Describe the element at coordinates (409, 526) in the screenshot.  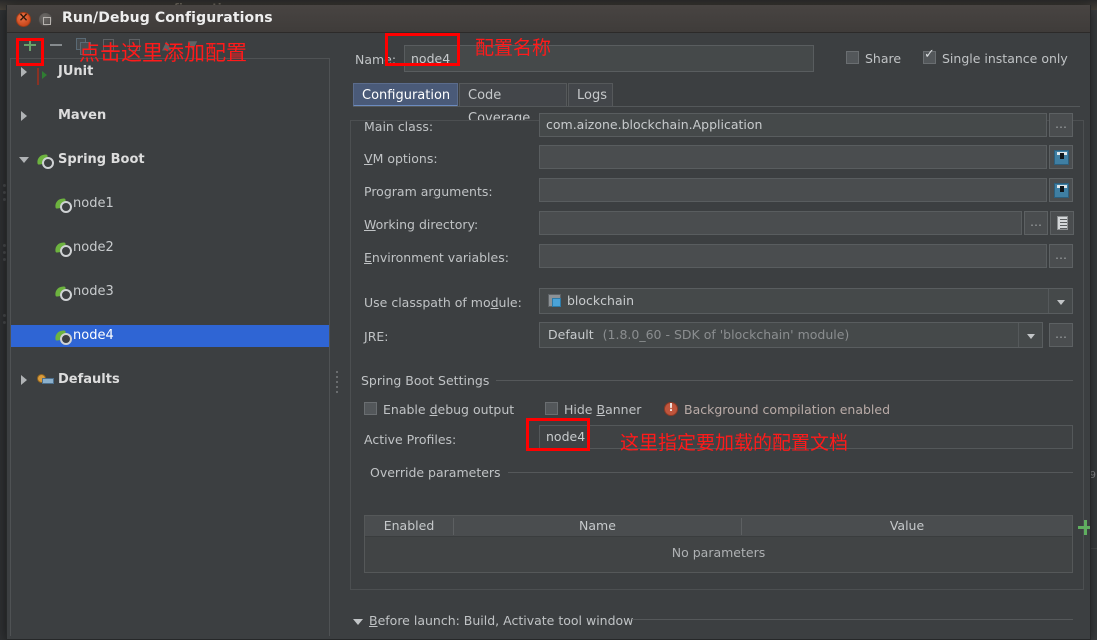
I see `column-header-enabled: Enabled` at that location.